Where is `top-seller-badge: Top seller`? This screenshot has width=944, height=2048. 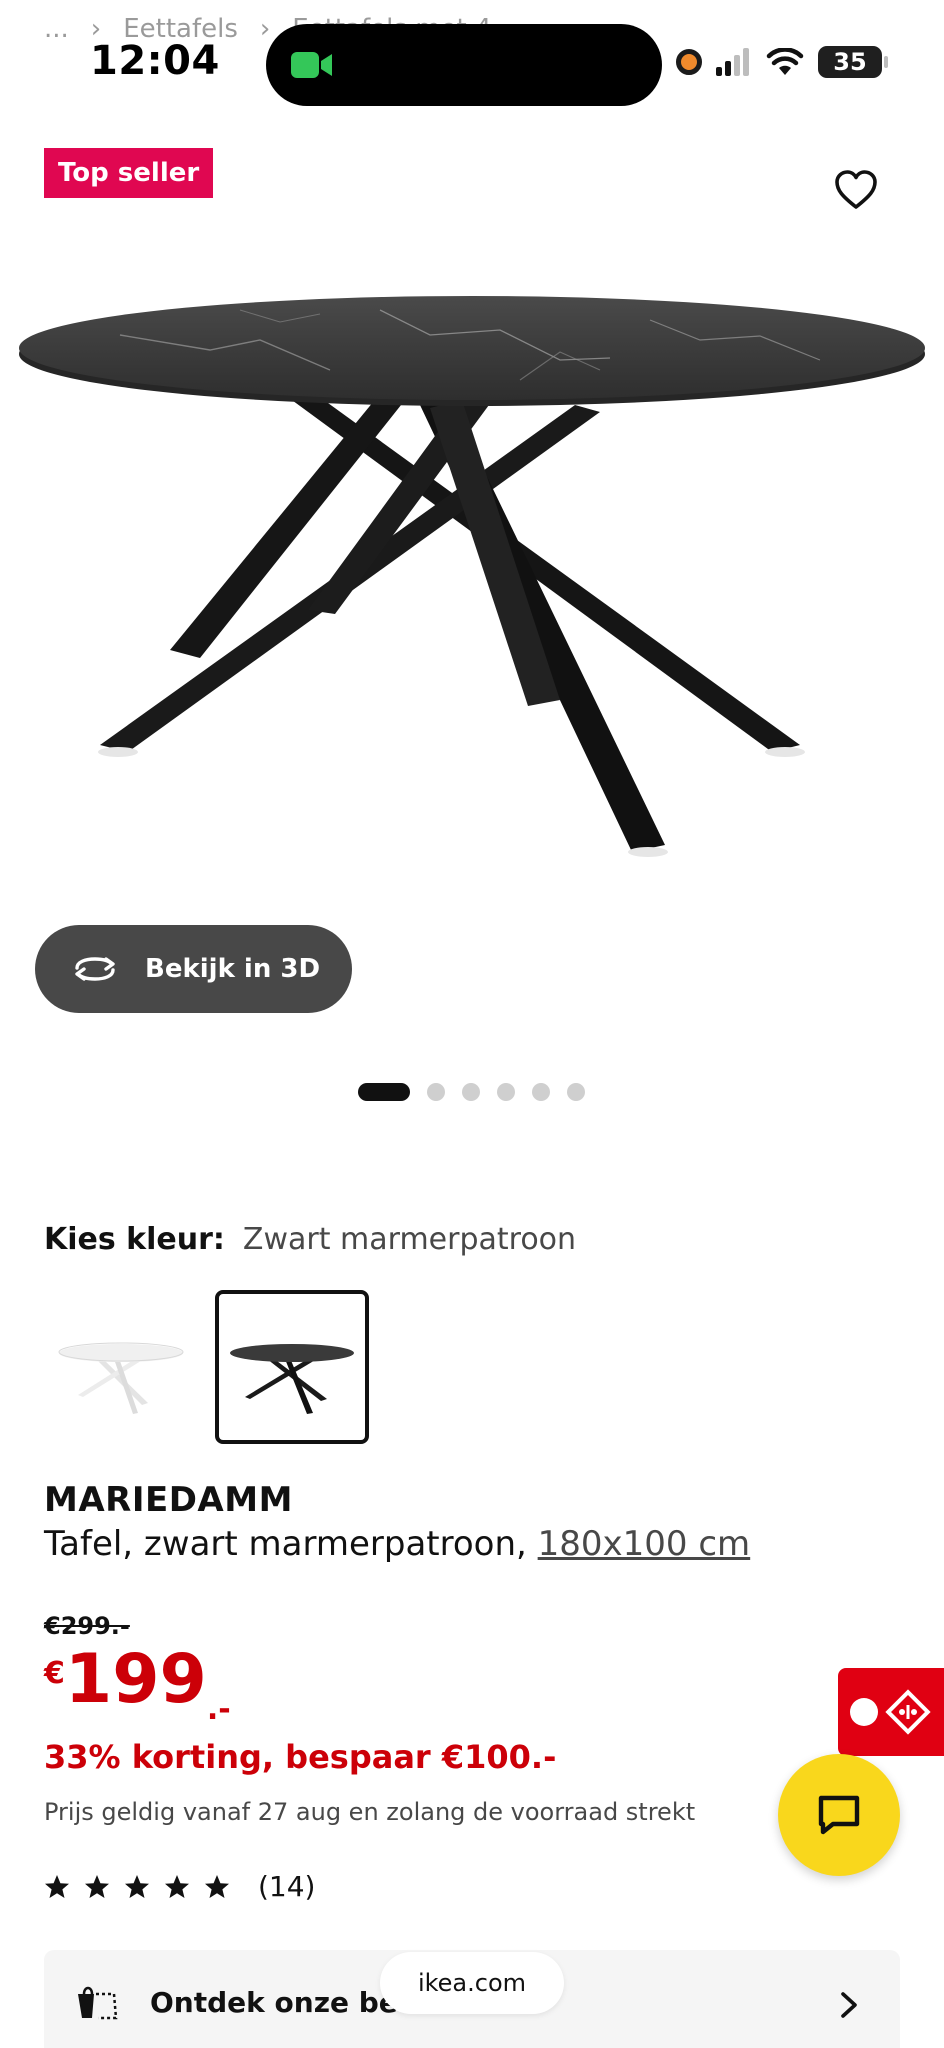 top-seller-badge: Top seller is located at coordinates (129, 173).